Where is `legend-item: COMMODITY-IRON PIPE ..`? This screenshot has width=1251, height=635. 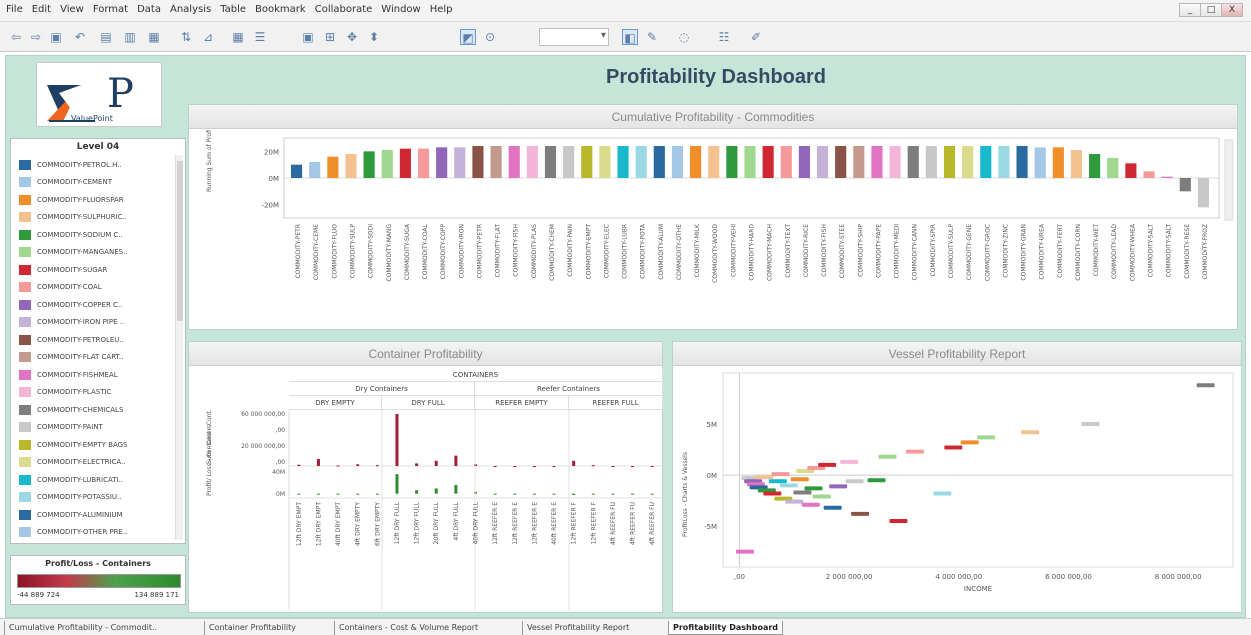 legend-item: COMMODITY-IRON PIPE .. is located at coordinates (94, 322).